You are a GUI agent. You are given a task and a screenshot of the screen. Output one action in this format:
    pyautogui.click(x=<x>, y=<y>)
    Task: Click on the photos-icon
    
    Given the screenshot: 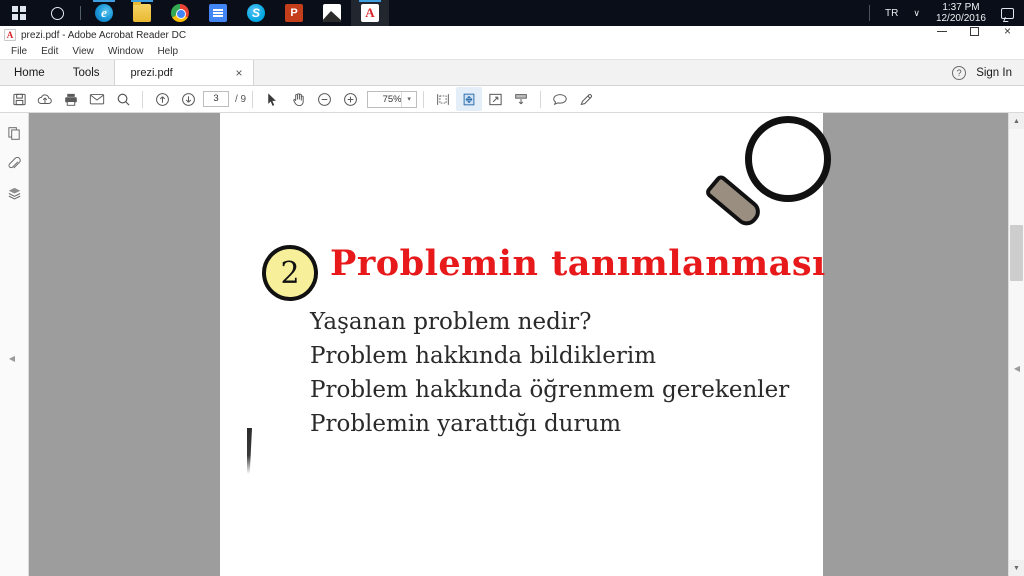 What is the action you would take?
    pyautogui.click(x=332, y=13)
    